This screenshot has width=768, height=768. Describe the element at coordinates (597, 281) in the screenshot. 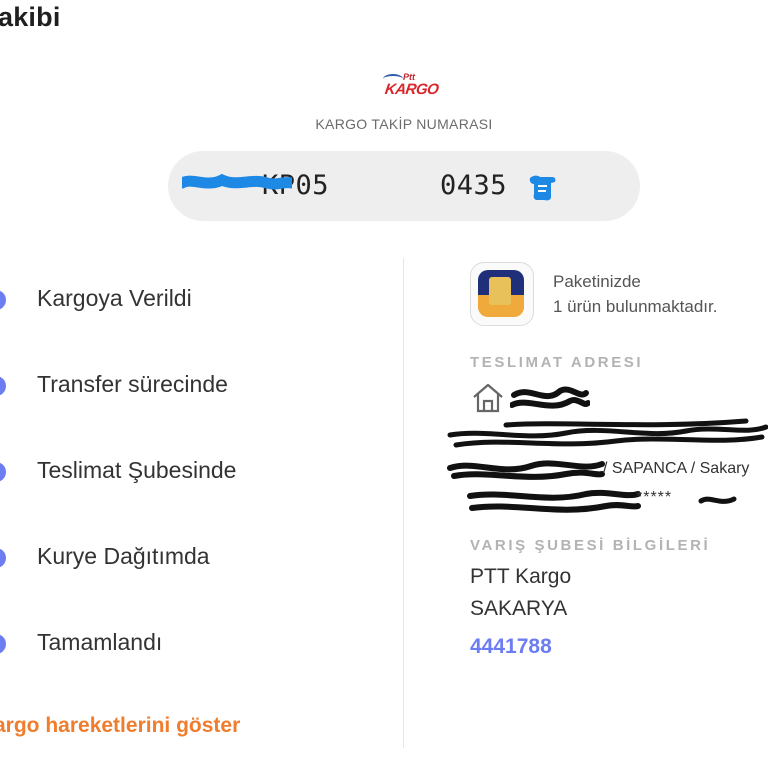

I see `package-info-line1: Paketinizde` at that location.